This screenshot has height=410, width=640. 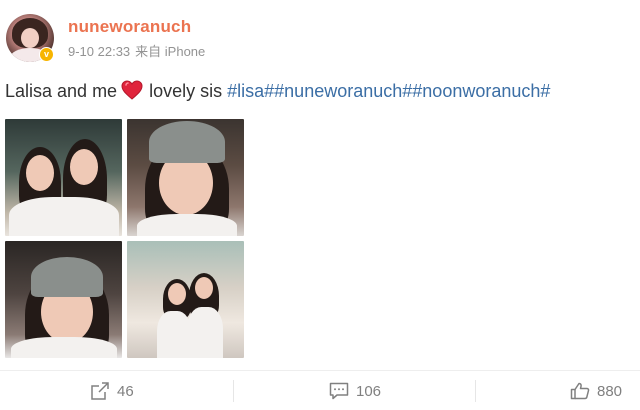 What do you see at coordinates (580, 391) in the screenshot?
I see `thumbs-up-icon` at bounding box center [580, 391].